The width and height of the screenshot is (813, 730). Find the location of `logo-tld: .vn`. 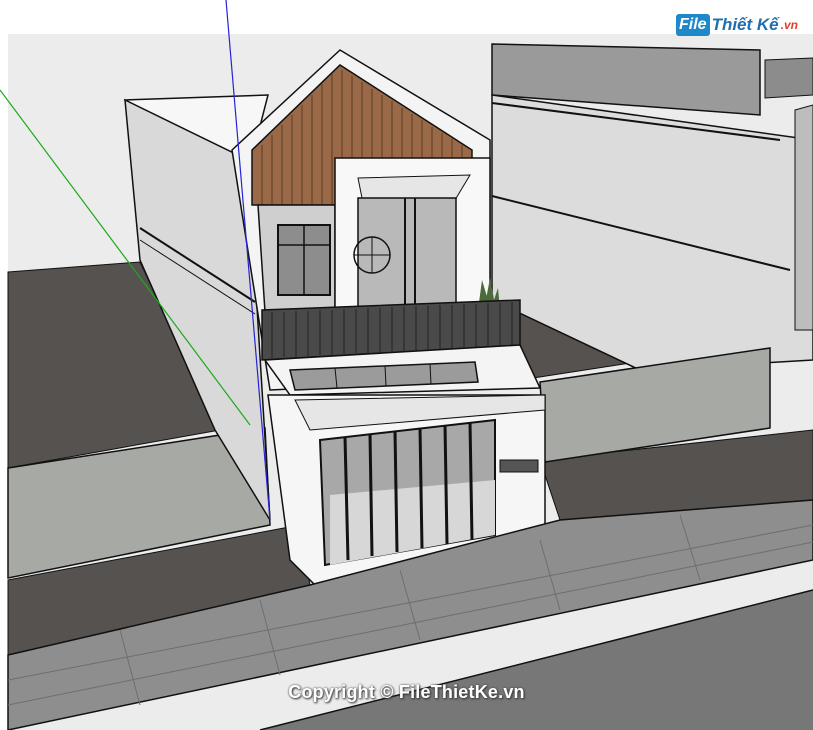

logo-tld: .vn is located at coordinates (789, 25).